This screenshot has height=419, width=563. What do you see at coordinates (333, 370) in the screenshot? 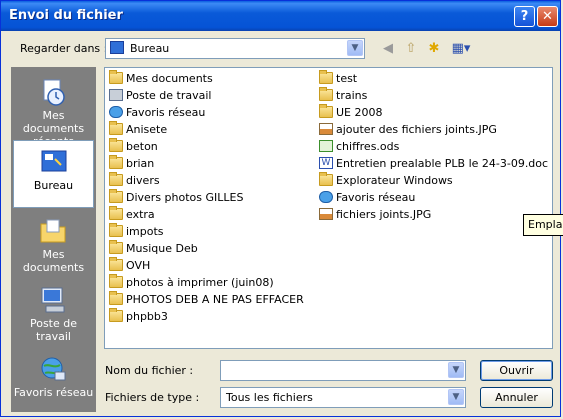
I see `filename-input` at bounding box center [333, 370].